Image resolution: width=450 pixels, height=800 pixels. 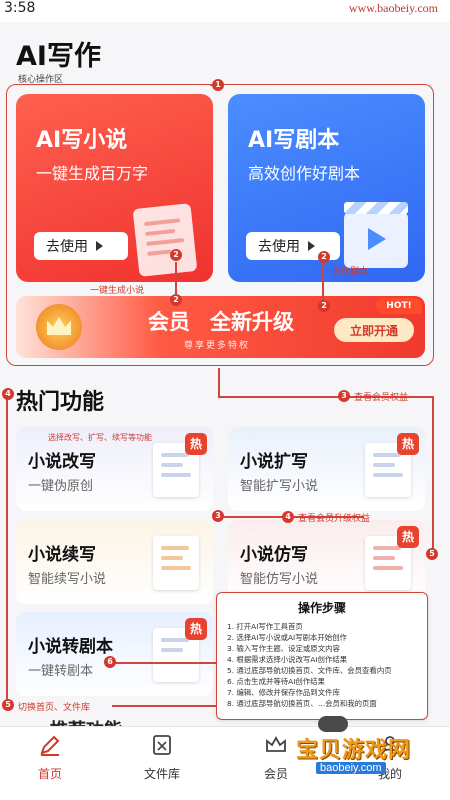 I want to click on annotation-view-vip: 查看会员权益, so click(x=381, y=398).